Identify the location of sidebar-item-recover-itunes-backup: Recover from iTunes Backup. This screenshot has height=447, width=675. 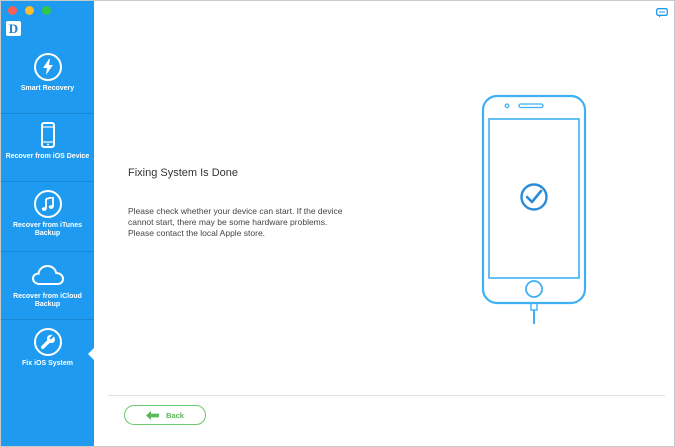
(47, 214).